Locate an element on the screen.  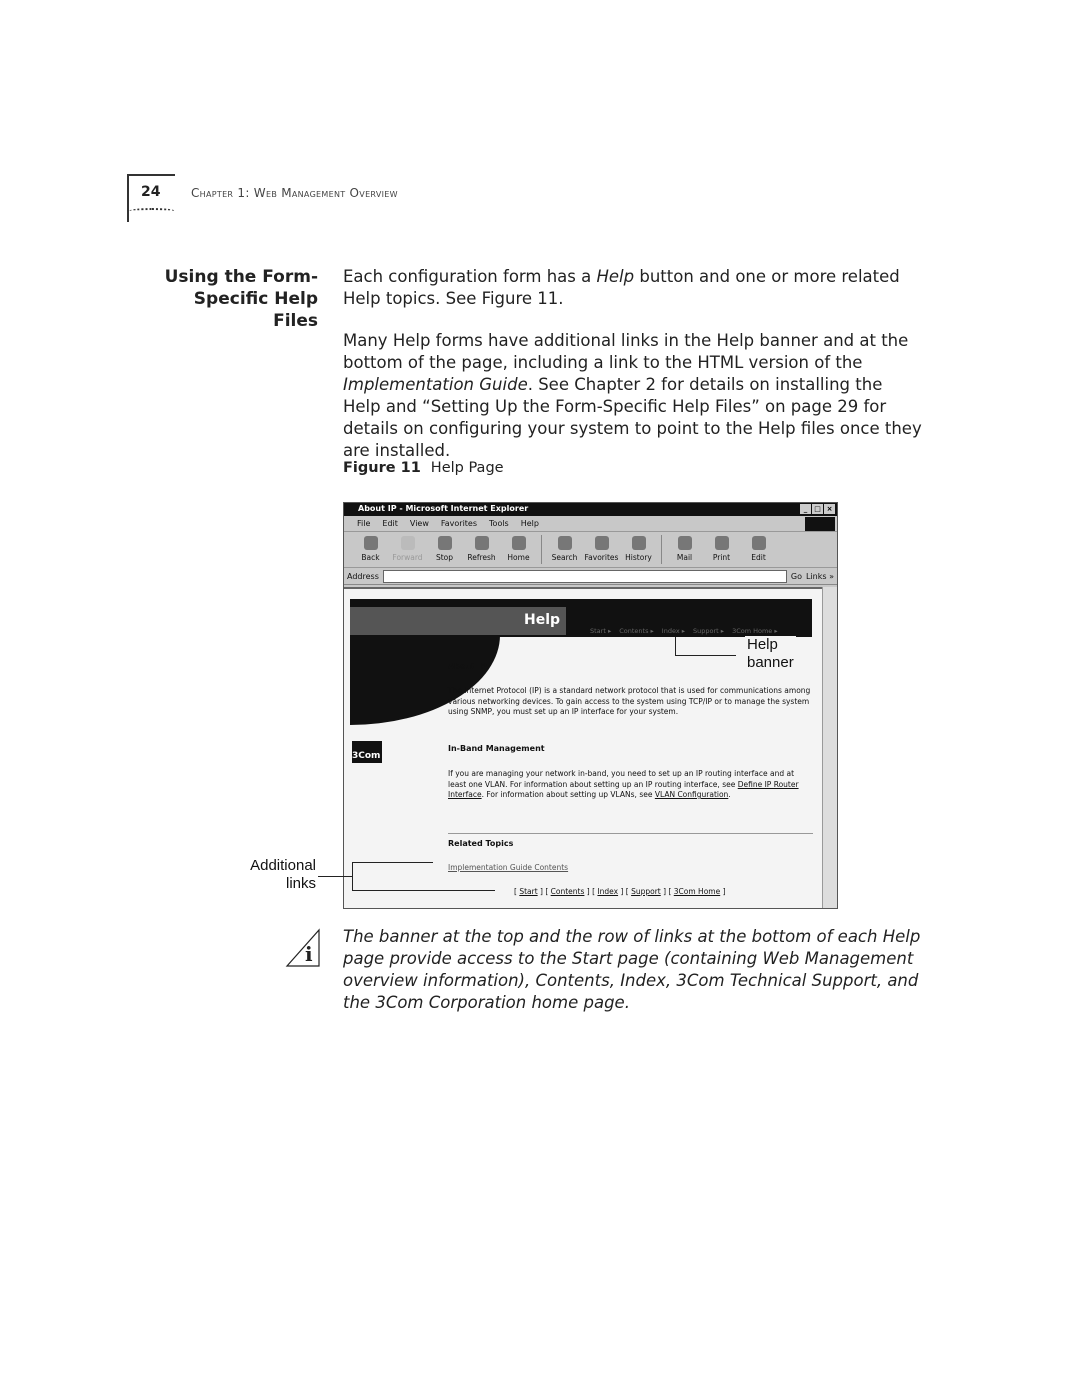
related-heading: Related Topics is located at coordinates (481, 843).